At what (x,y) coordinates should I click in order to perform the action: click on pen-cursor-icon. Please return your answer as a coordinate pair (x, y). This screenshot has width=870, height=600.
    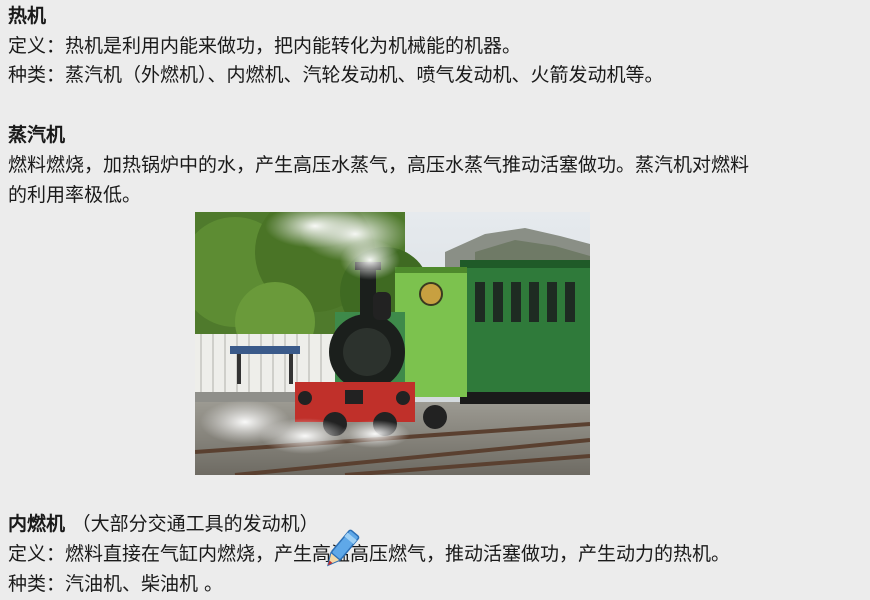
    Looking at the image, I should click on (343, 548).